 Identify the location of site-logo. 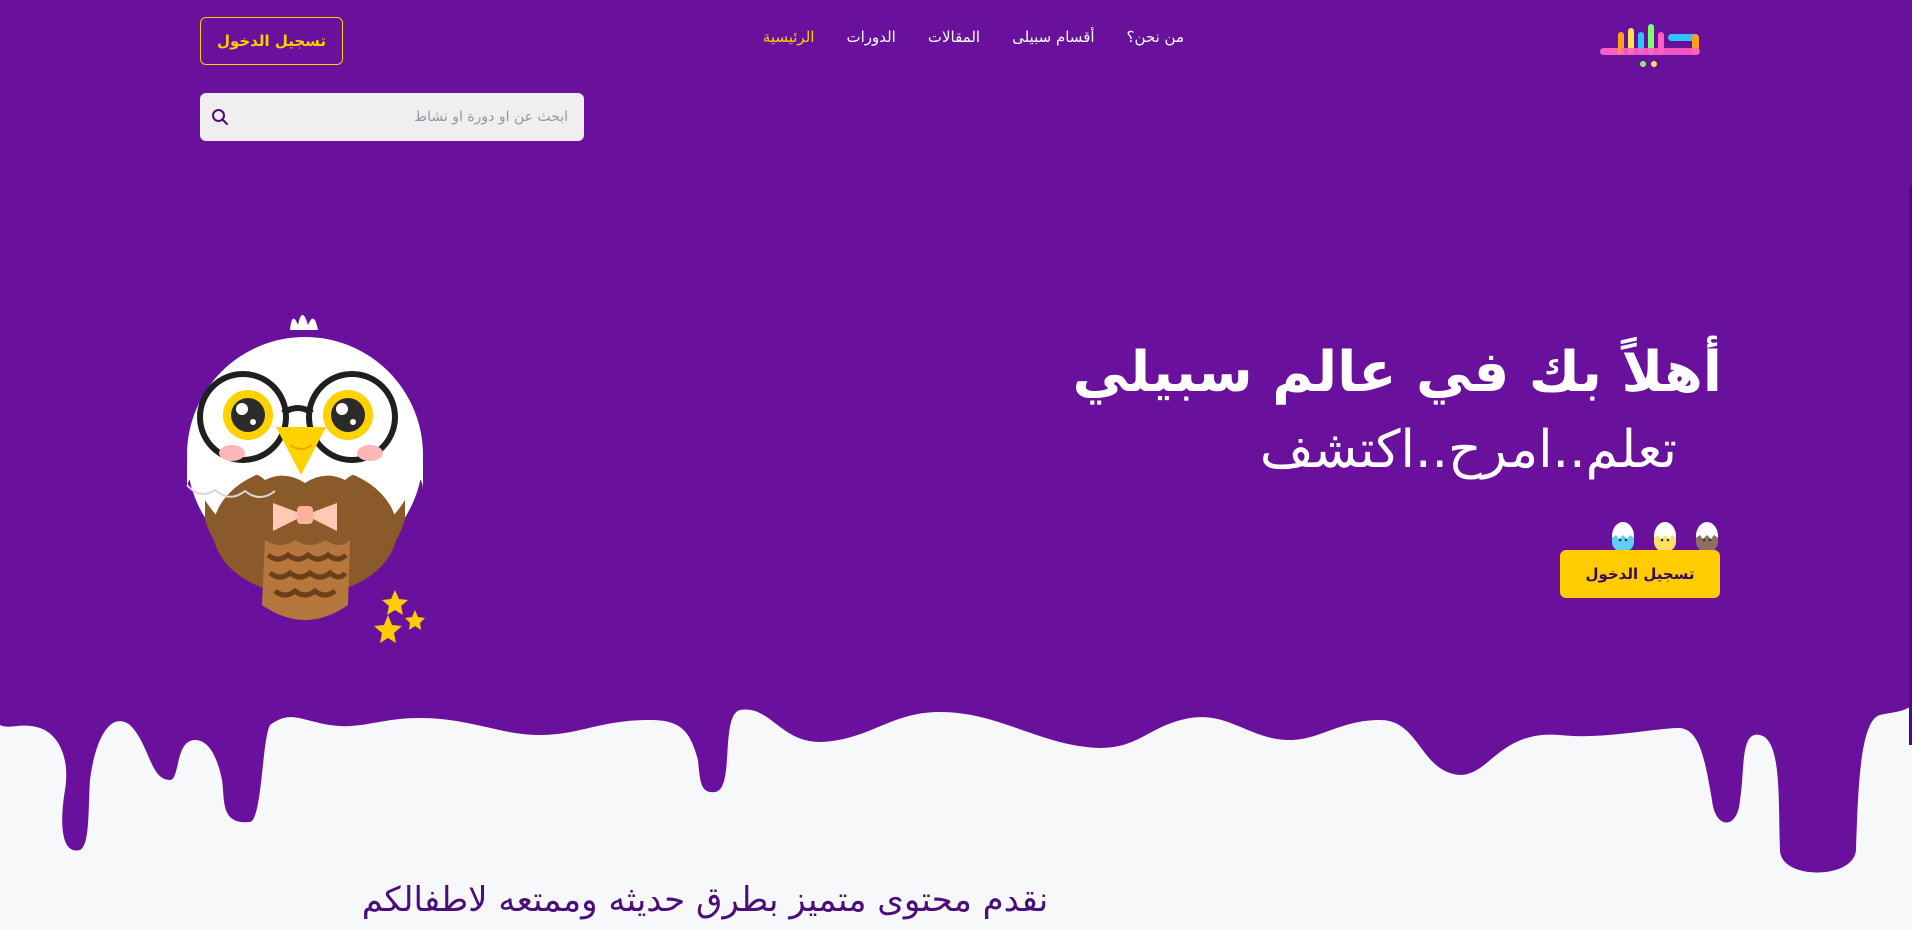
(1652, 42).